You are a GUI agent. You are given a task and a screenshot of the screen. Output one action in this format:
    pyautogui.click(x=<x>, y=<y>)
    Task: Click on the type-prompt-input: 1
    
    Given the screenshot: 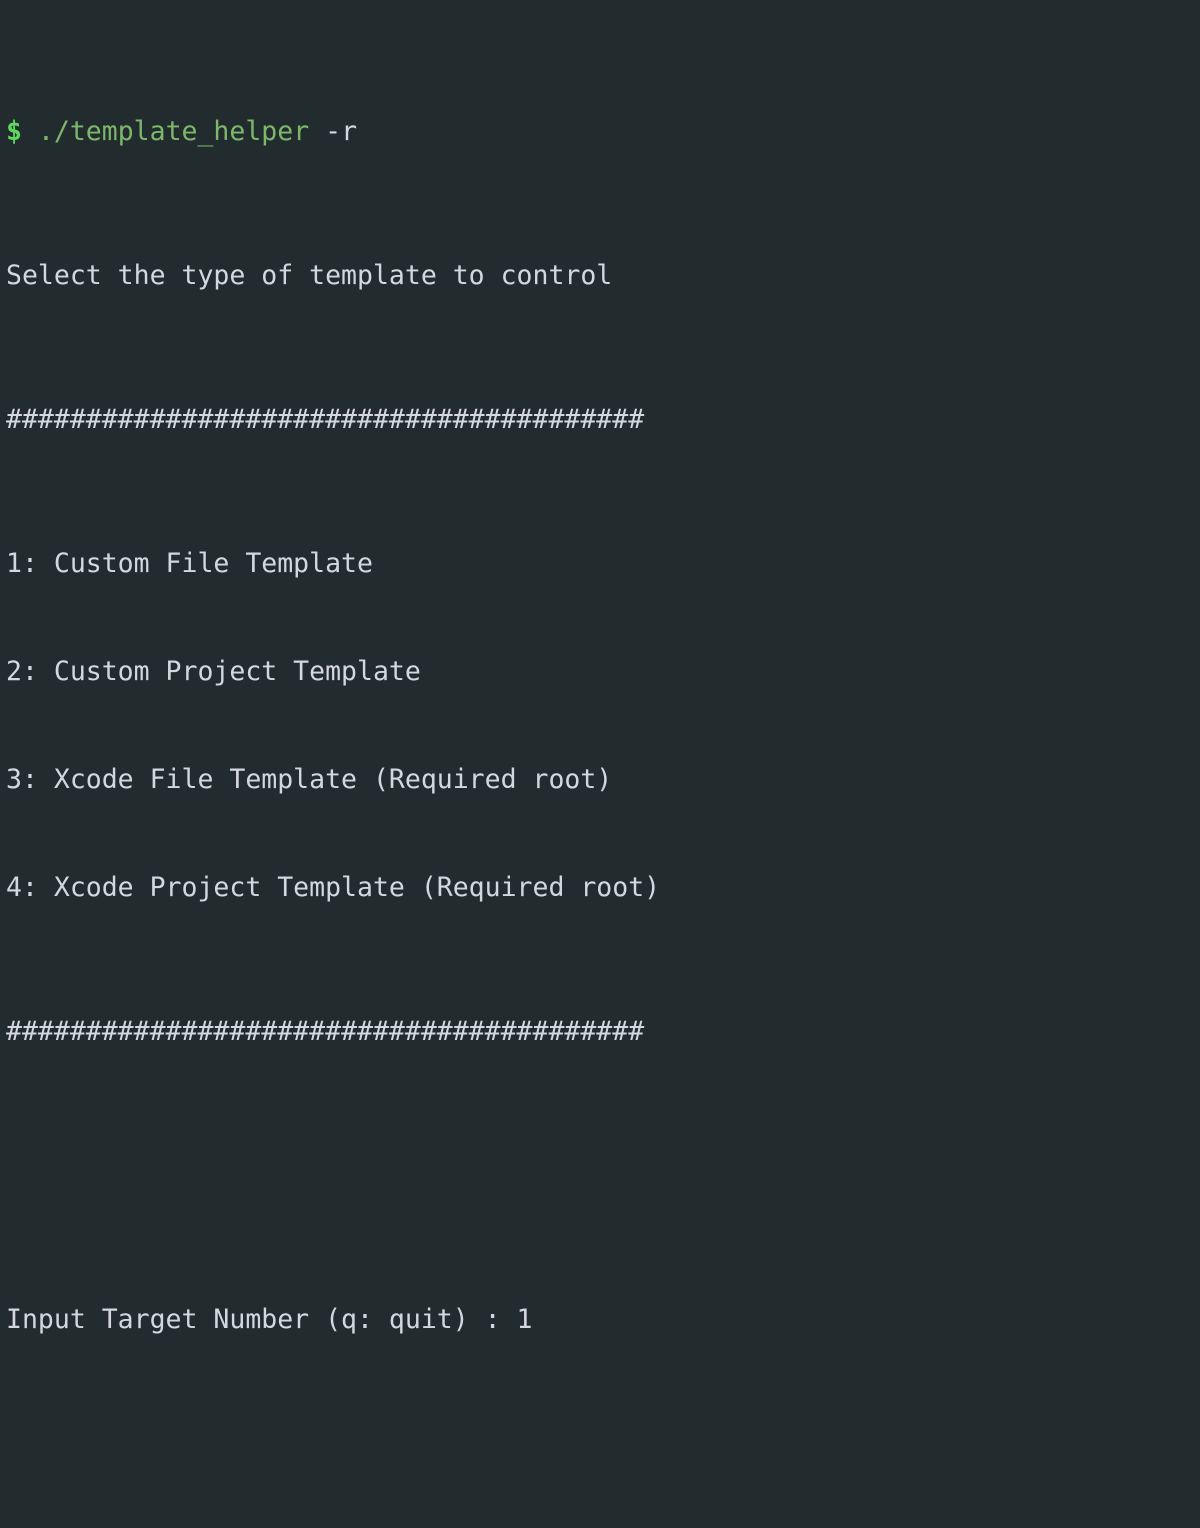 What is the action you would take?
    pyautogui.click(x=525, y=1319)
    